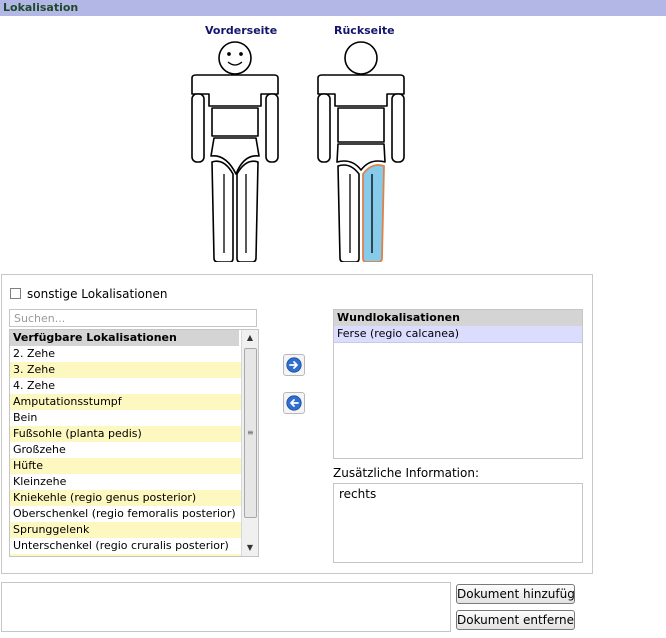 The image size is (666, 638). I want to click on front-shoulders, so click(235, 90).